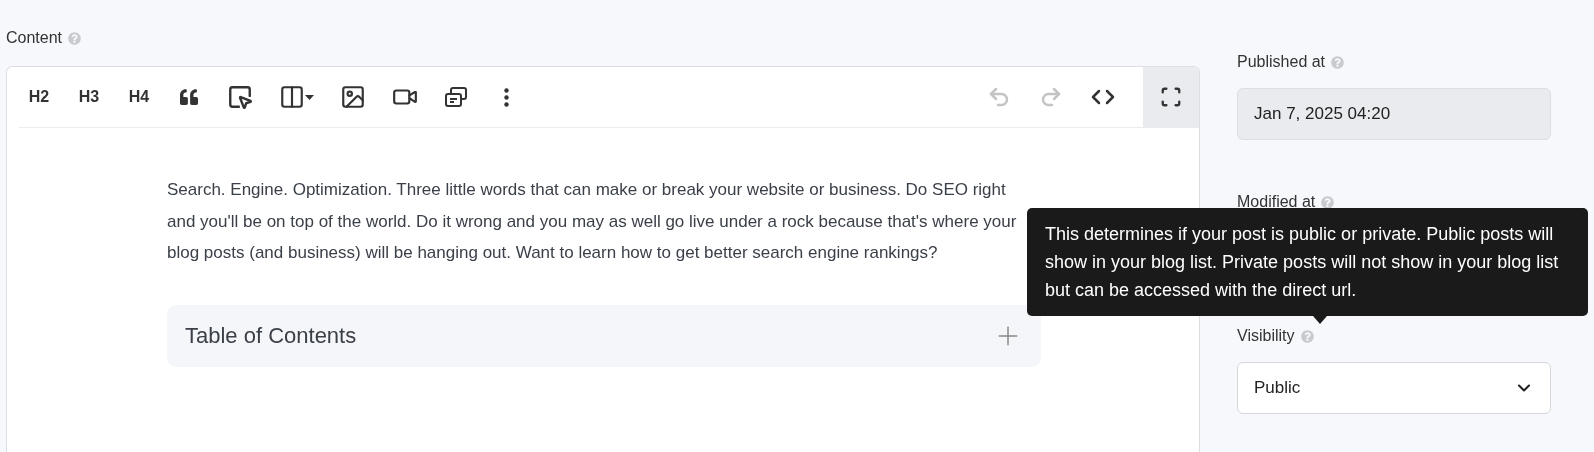 The width and height of the screenshot is (1594, 452). What do you see at coordinates (604, 335) in the screenshot?
I see `toc-panel: Table of Contents` at bounding box center [604, 335].